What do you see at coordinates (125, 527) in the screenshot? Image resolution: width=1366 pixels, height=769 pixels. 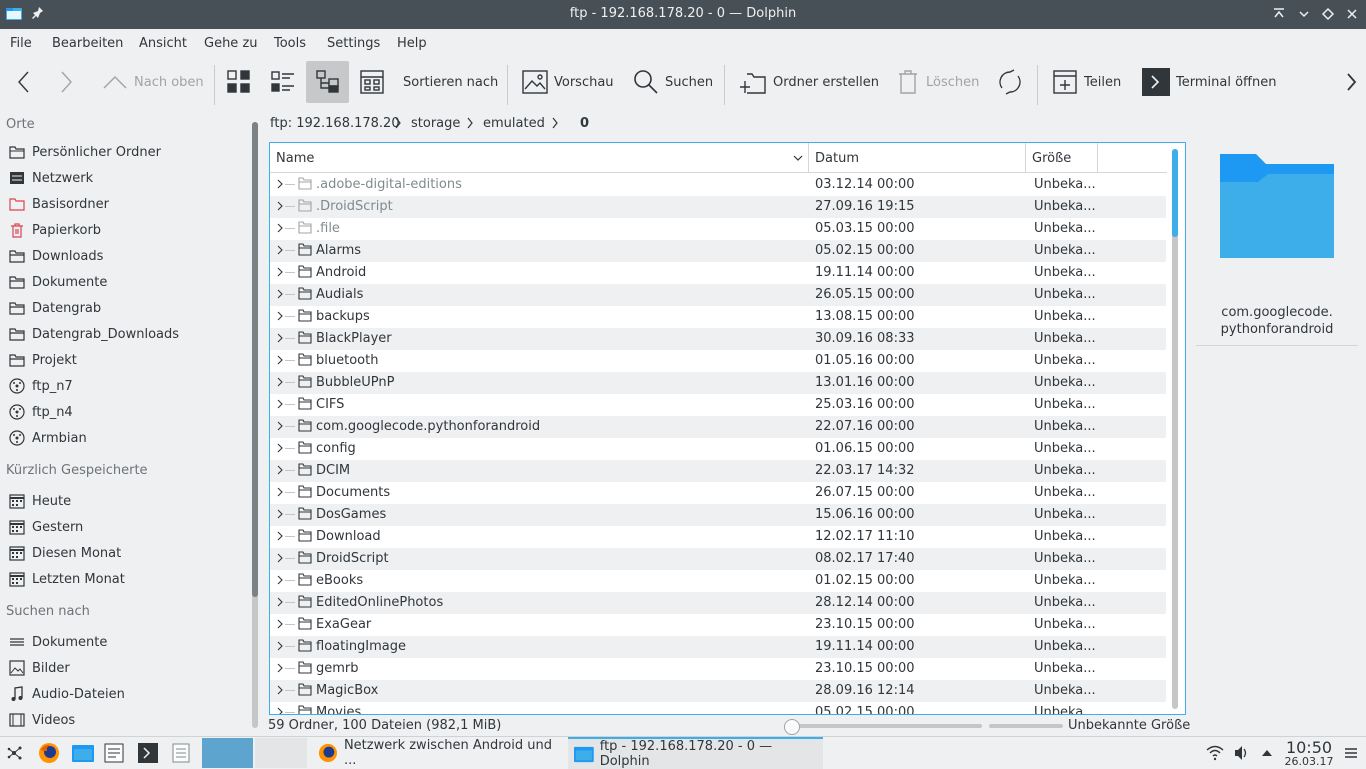 I see `sidebar-item-gestern: Gestern` at bounding box center [125, 527].